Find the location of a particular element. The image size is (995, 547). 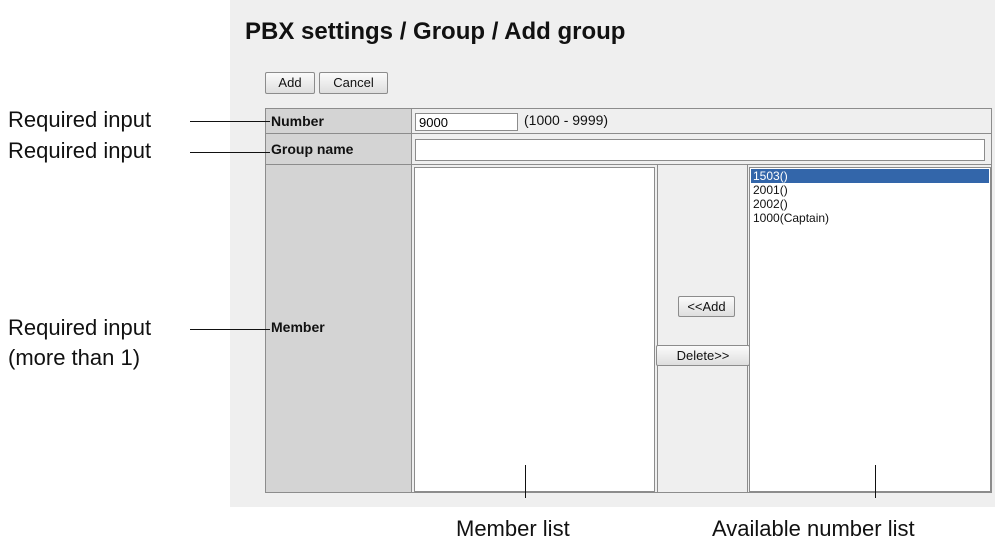

member-label: Member is located at coordinates (298, 327).